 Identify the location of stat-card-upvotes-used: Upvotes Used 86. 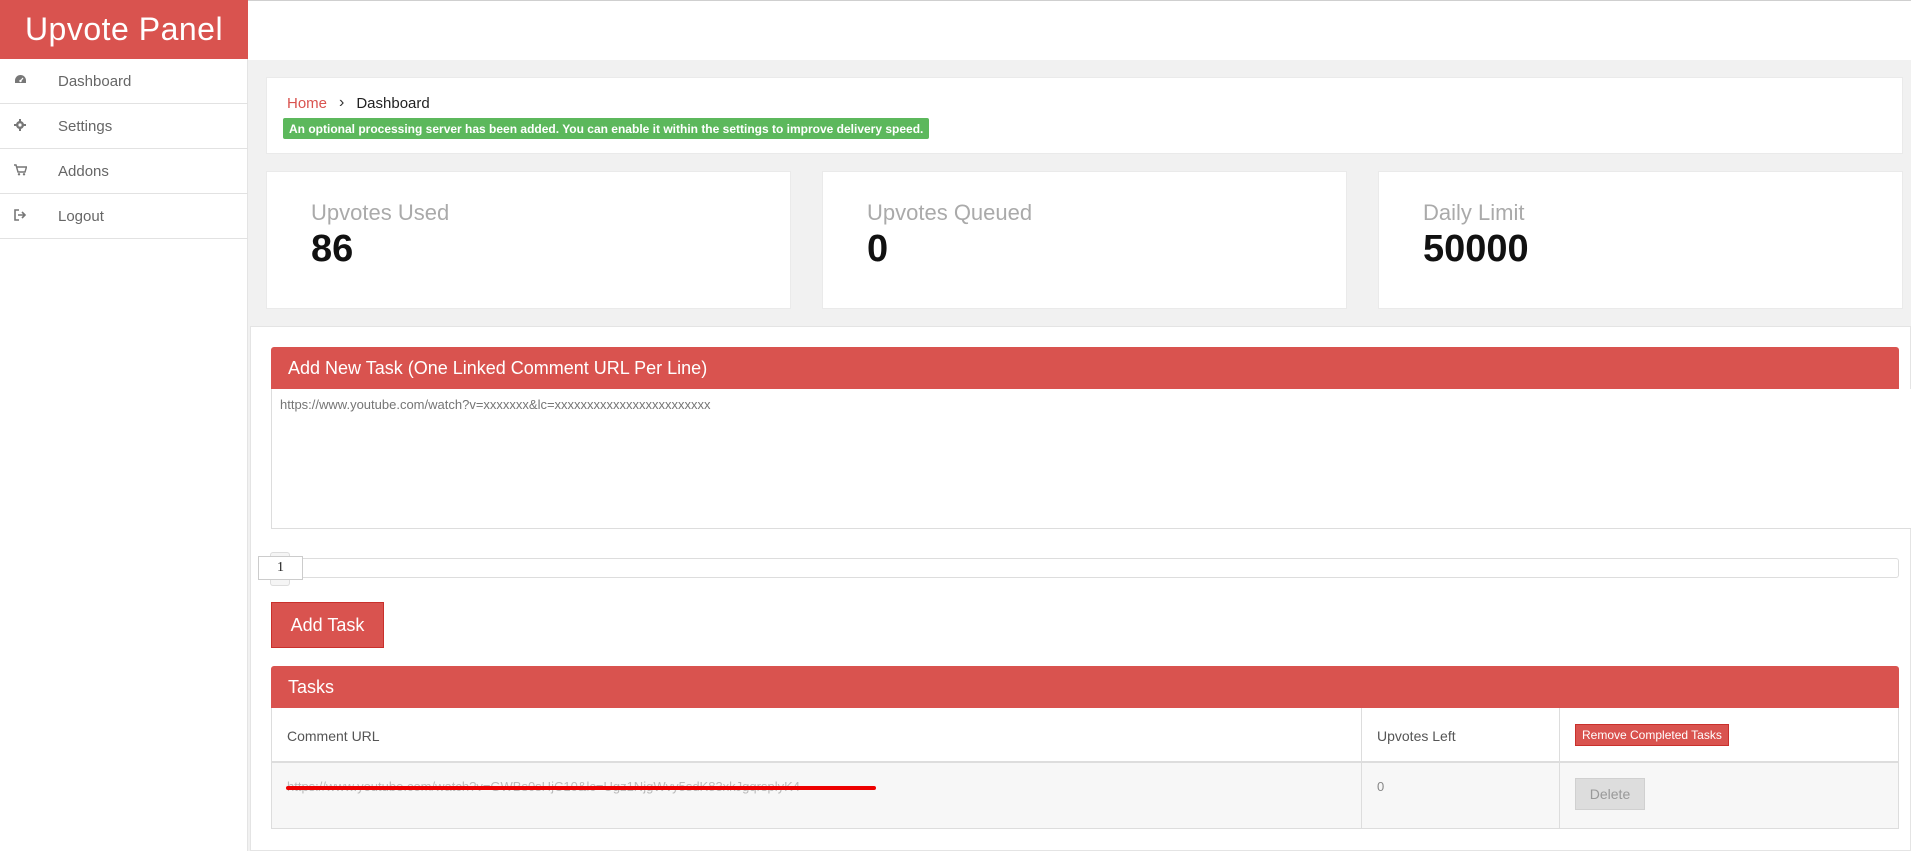
(528, 240).